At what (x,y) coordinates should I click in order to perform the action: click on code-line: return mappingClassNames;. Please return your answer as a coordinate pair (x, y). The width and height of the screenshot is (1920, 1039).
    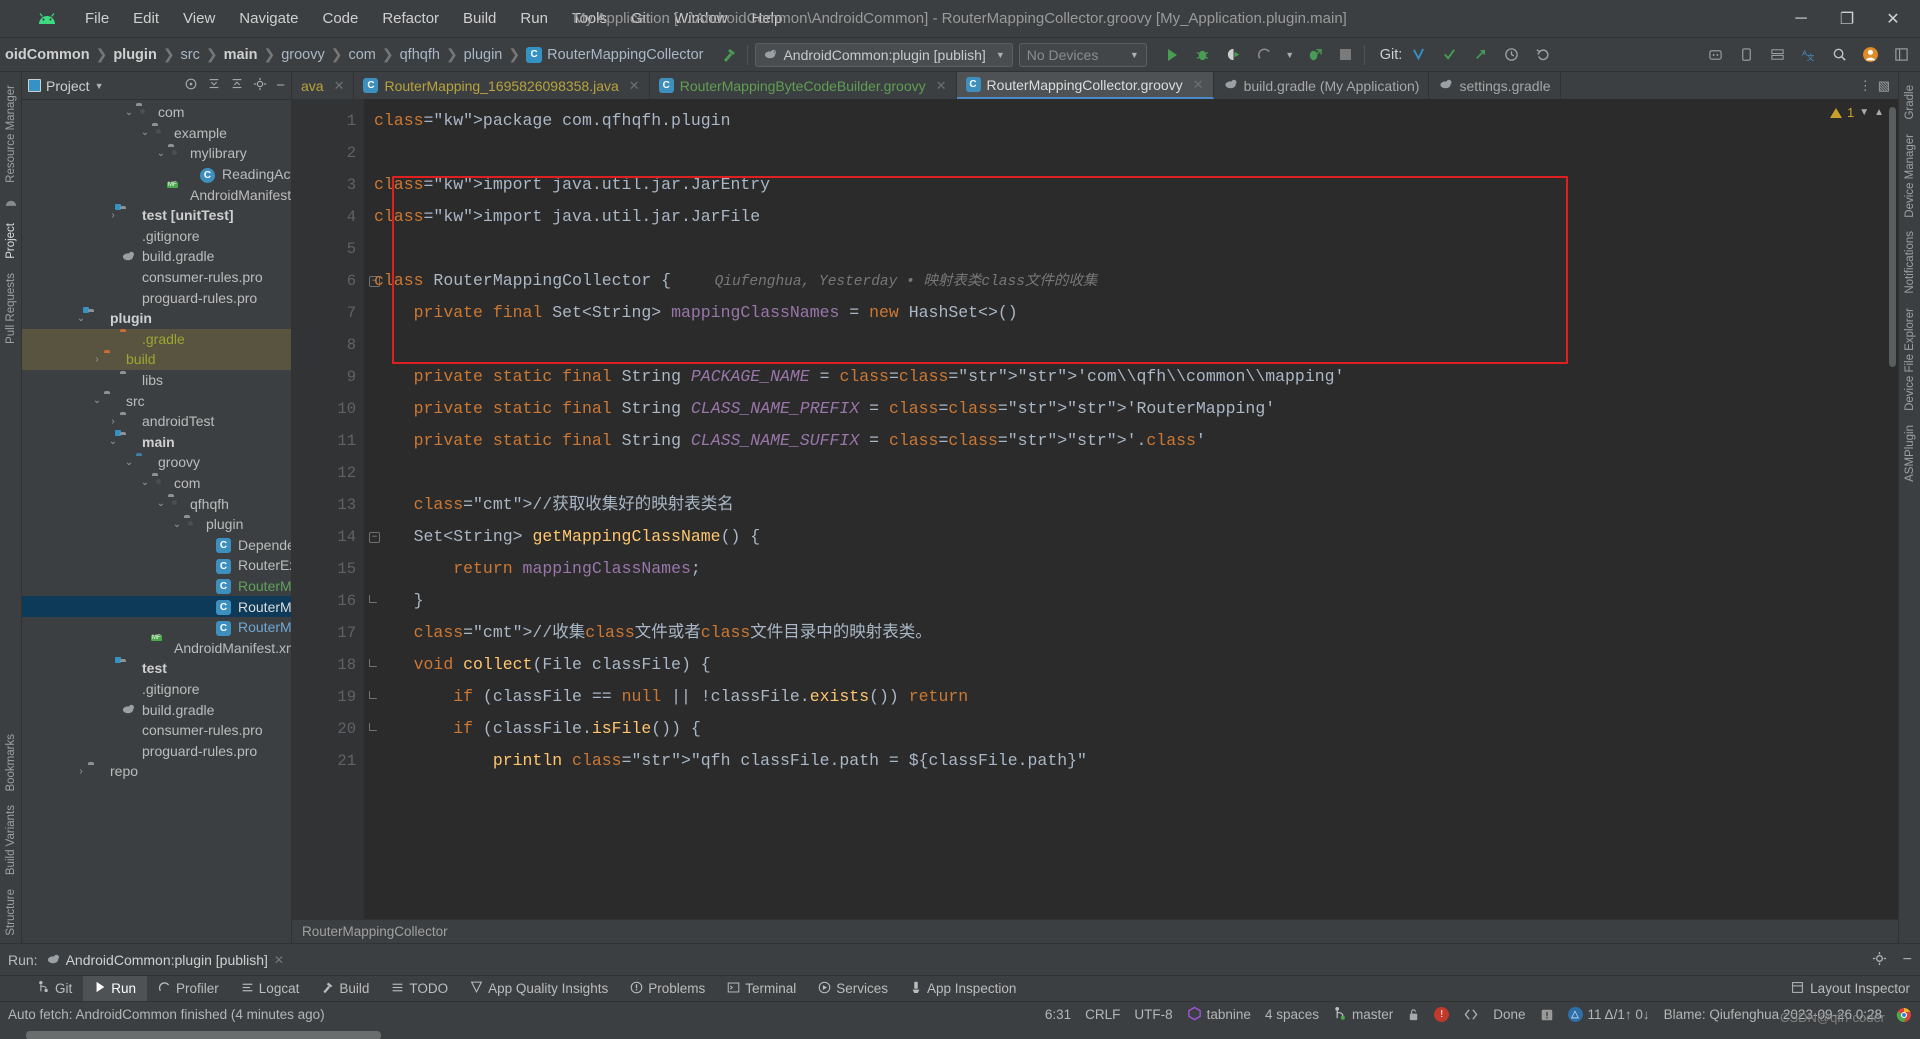
    Looking at the image, I should click on (1136, 569).